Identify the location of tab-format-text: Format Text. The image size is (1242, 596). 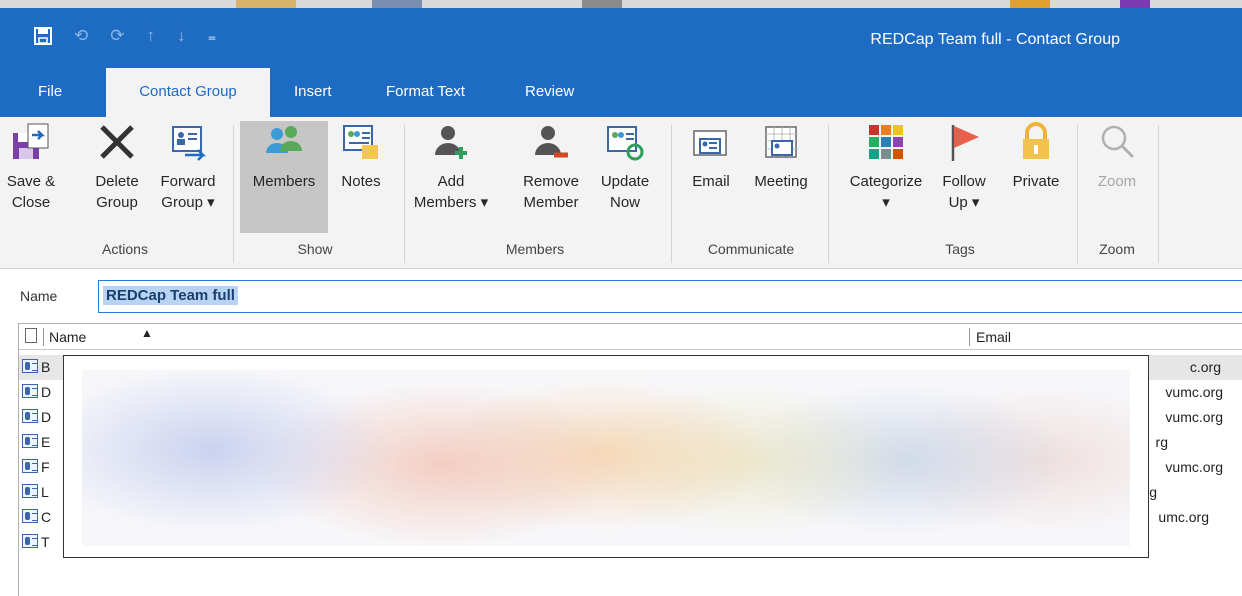
(425, 96).